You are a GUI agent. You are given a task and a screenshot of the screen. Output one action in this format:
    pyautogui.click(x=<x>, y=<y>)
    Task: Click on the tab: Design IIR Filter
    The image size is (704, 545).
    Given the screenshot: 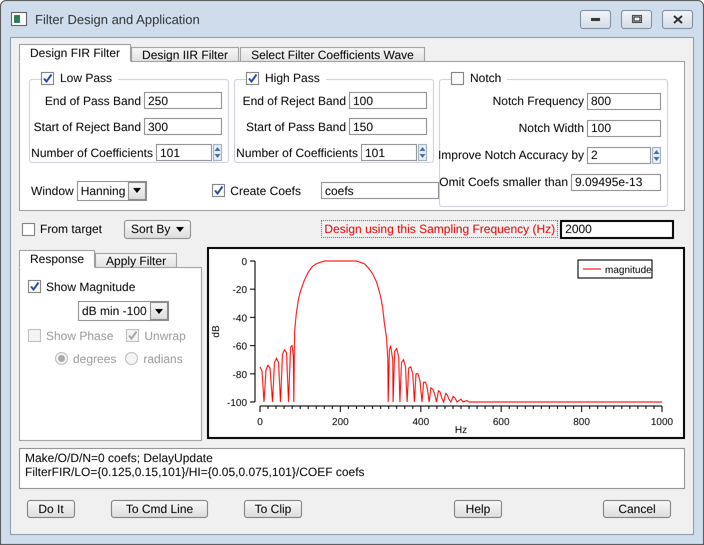 What is the action you would take?
    pyautogui.click(x=185, y=54)
    